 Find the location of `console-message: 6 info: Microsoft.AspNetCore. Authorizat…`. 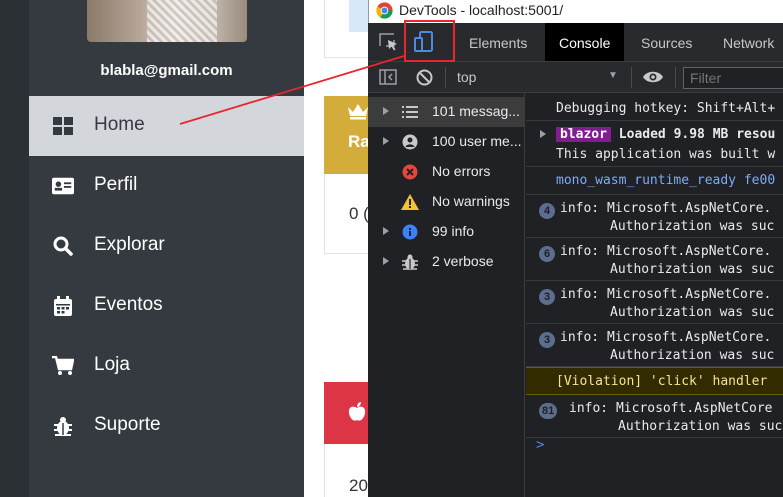

console-message: 6 info: Microsoft.AspNetCore. Authorizat… is located at coordinates (654, 259).